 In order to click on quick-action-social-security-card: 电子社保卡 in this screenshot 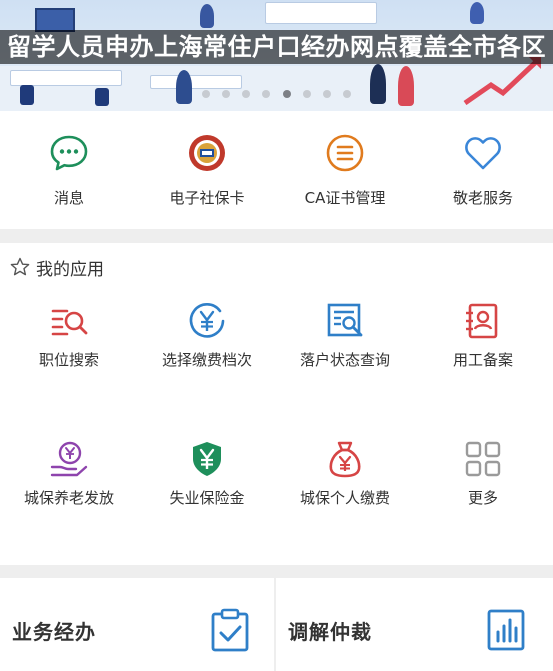, I will do `click(207, 170)`.